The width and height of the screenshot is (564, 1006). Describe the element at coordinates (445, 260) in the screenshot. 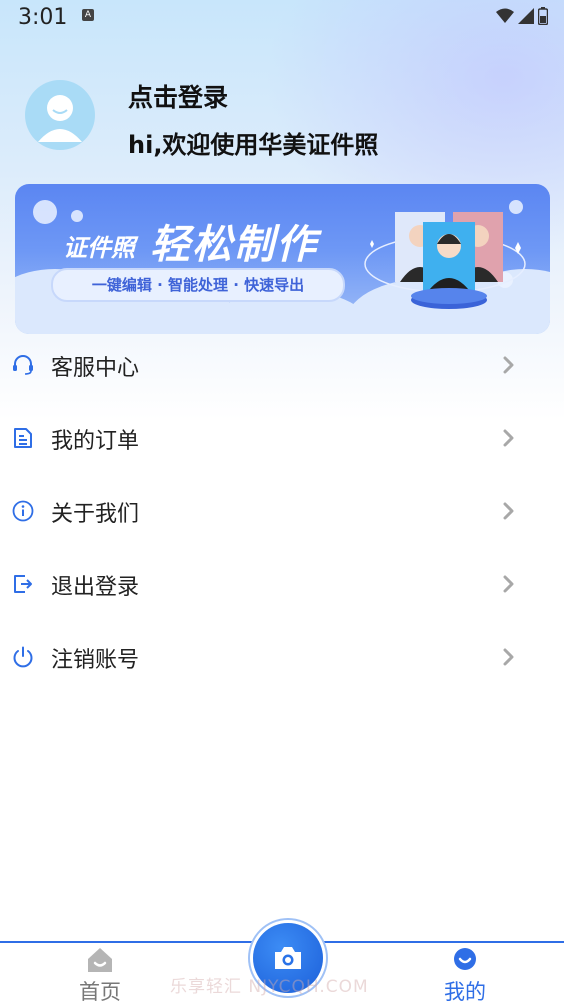

I see `id-photo-illustration` at that location.